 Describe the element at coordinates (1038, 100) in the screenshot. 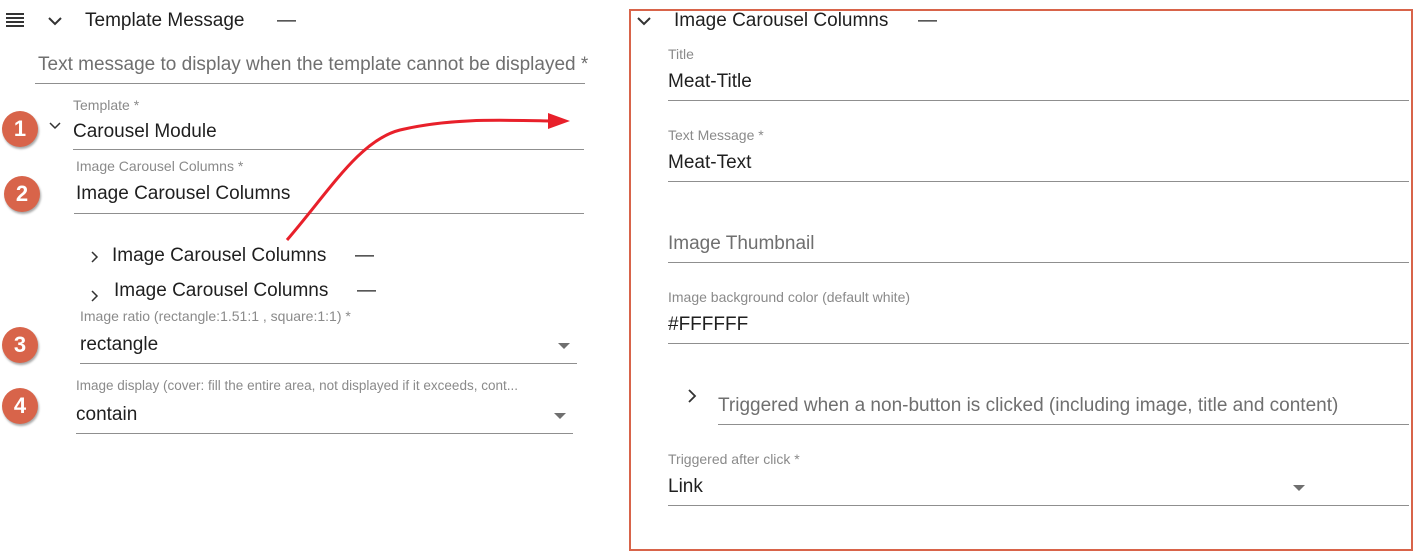

I see `title-underline` at that location.